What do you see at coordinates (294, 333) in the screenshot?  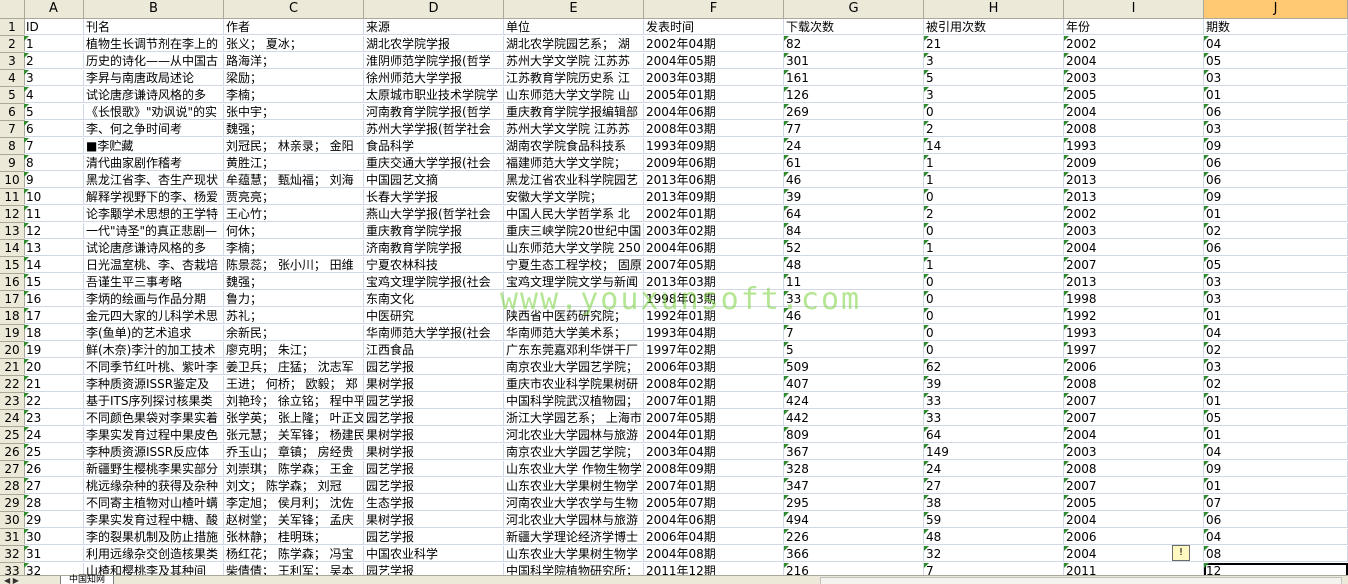 I see `cell-c19: 余新民；` at bounding box center [294, 333].